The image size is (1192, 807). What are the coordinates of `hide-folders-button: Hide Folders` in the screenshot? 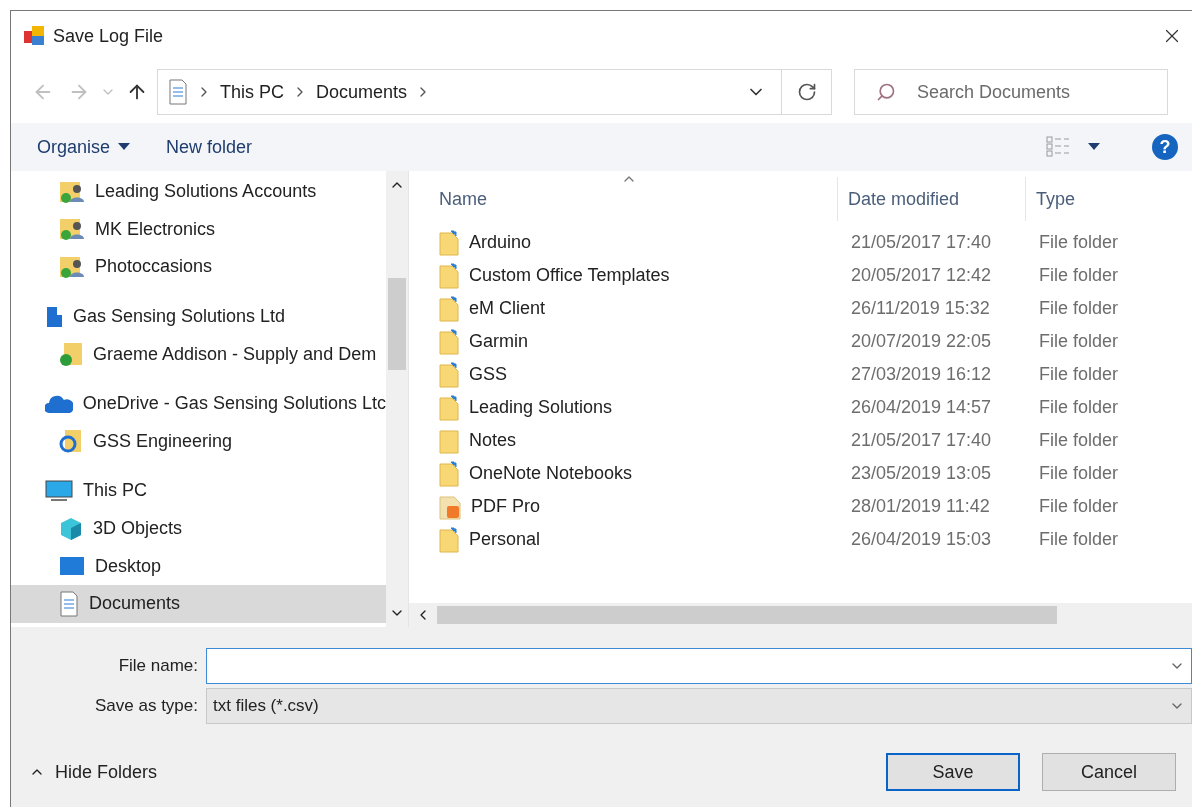 It's located at (93, 772).